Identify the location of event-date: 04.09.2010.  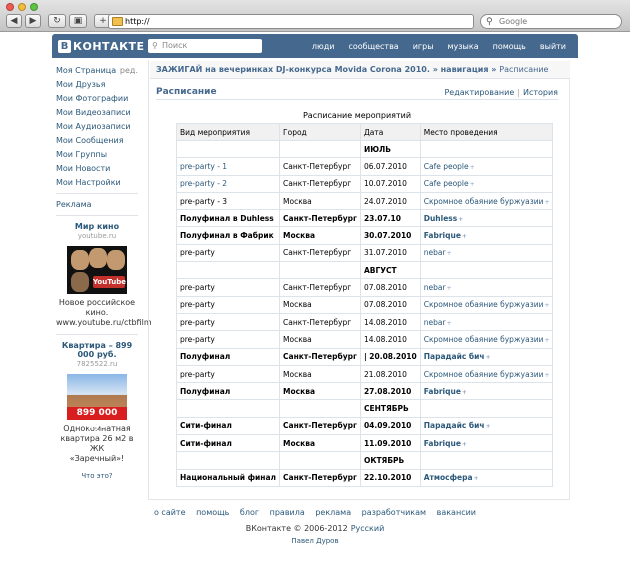
(387, 426).